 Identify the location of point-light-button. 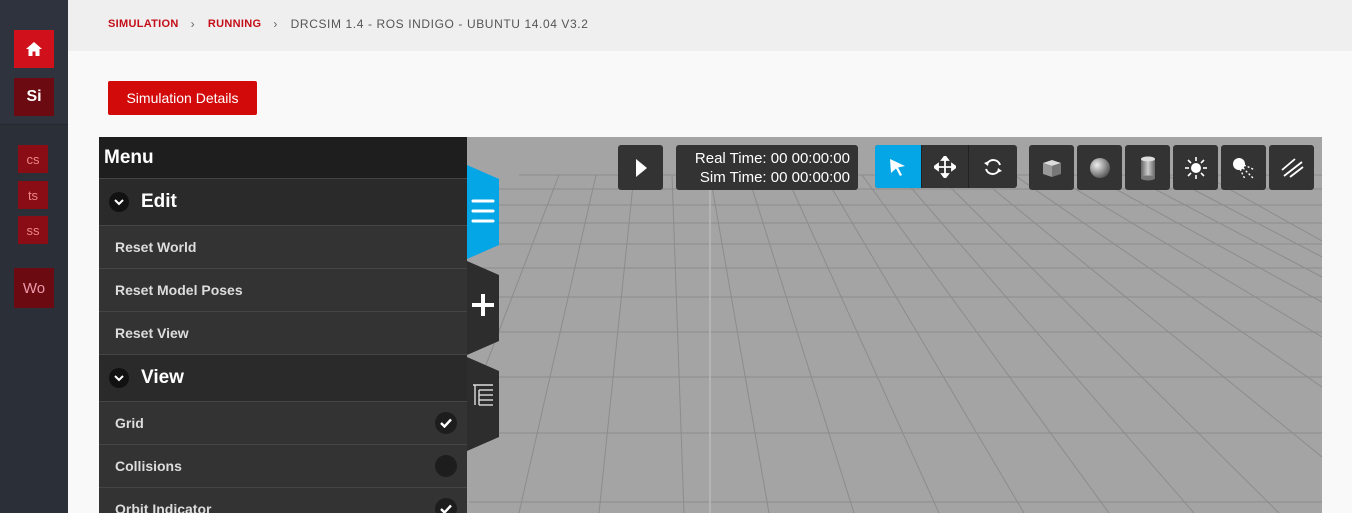
(1195, 167).